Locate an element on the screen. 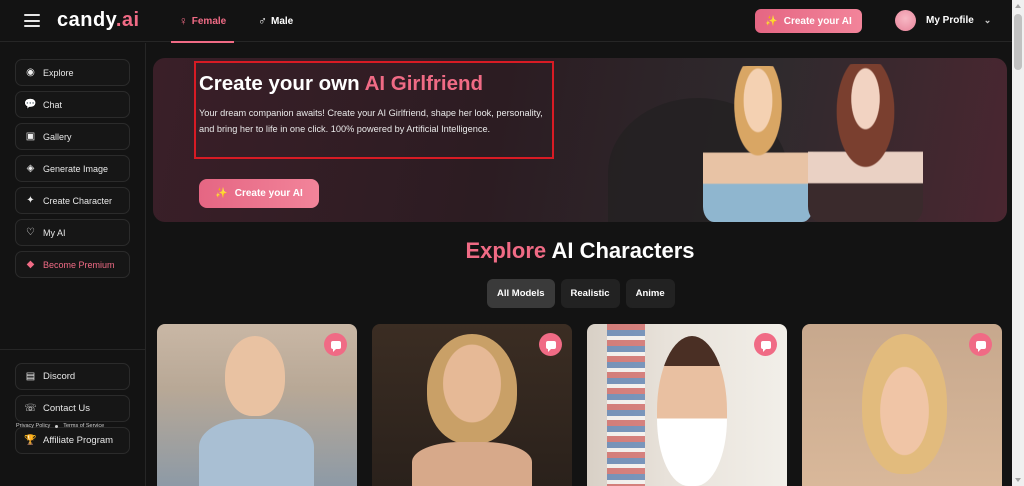 The width and height of the screenshot is (1024, 486). female-icon: ♀ is located at coordinates (183, 21).